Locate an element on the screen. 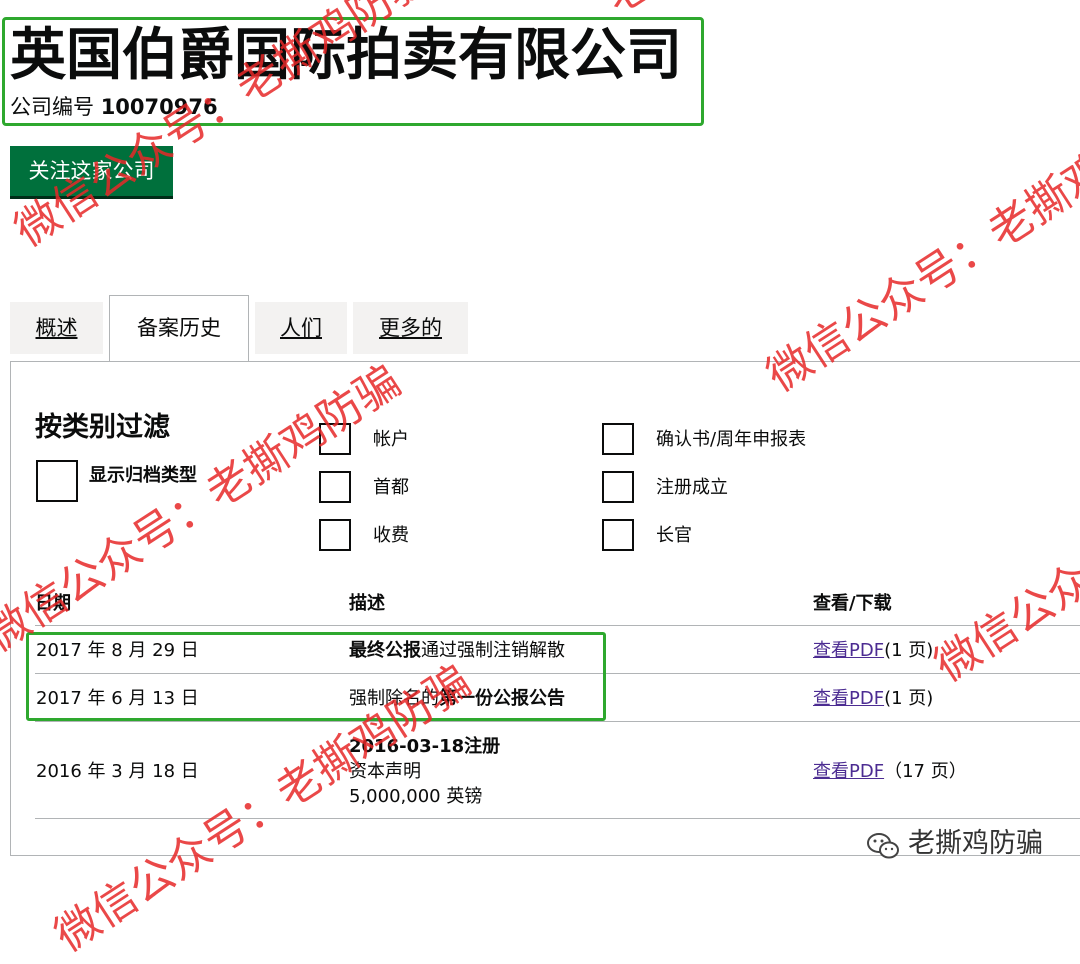 The width and height of the screenshot is (1080, 964). show-types-checkbox is located at coordinates (57, 481).